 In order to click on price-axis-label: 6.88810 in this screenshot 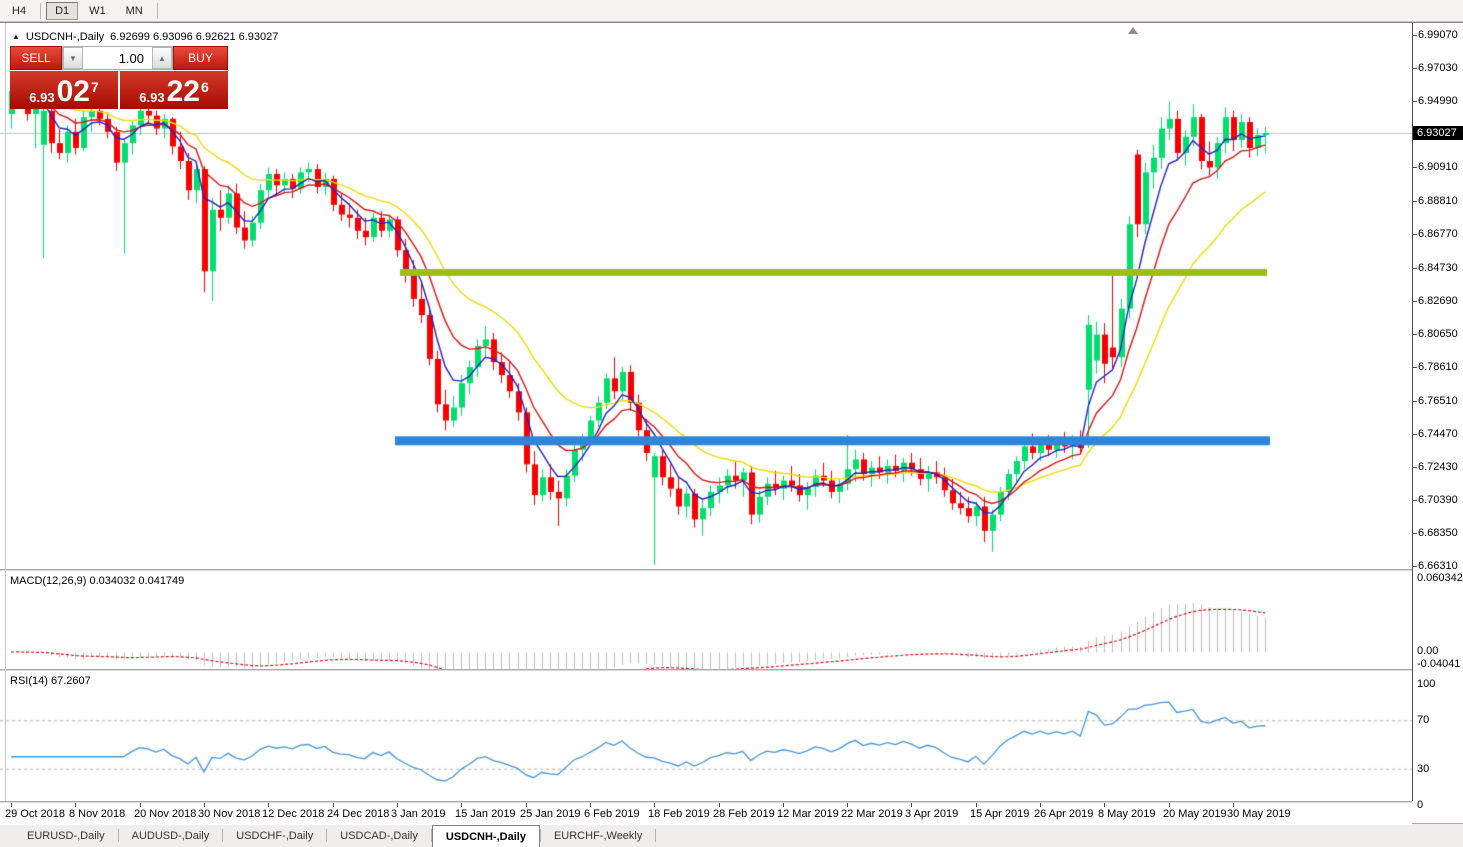, I will do `click(1435, 201)`.